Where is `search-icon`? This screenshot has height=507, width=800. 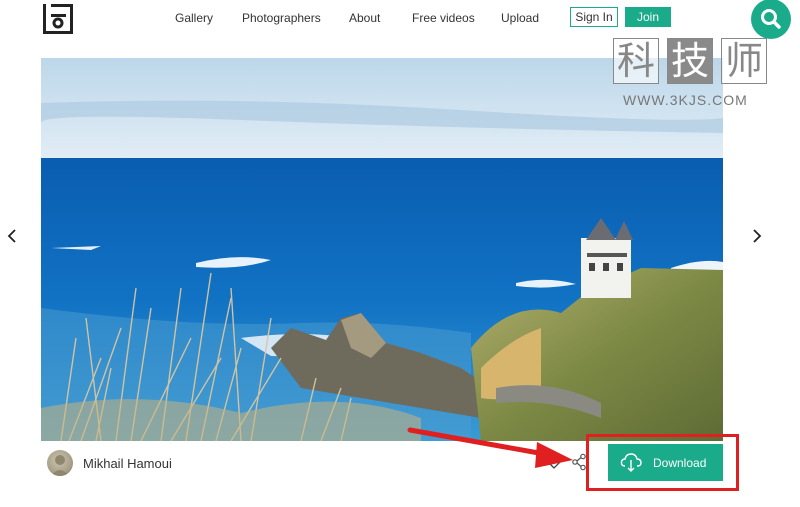
search-icon is located at coordinates (771, 19).